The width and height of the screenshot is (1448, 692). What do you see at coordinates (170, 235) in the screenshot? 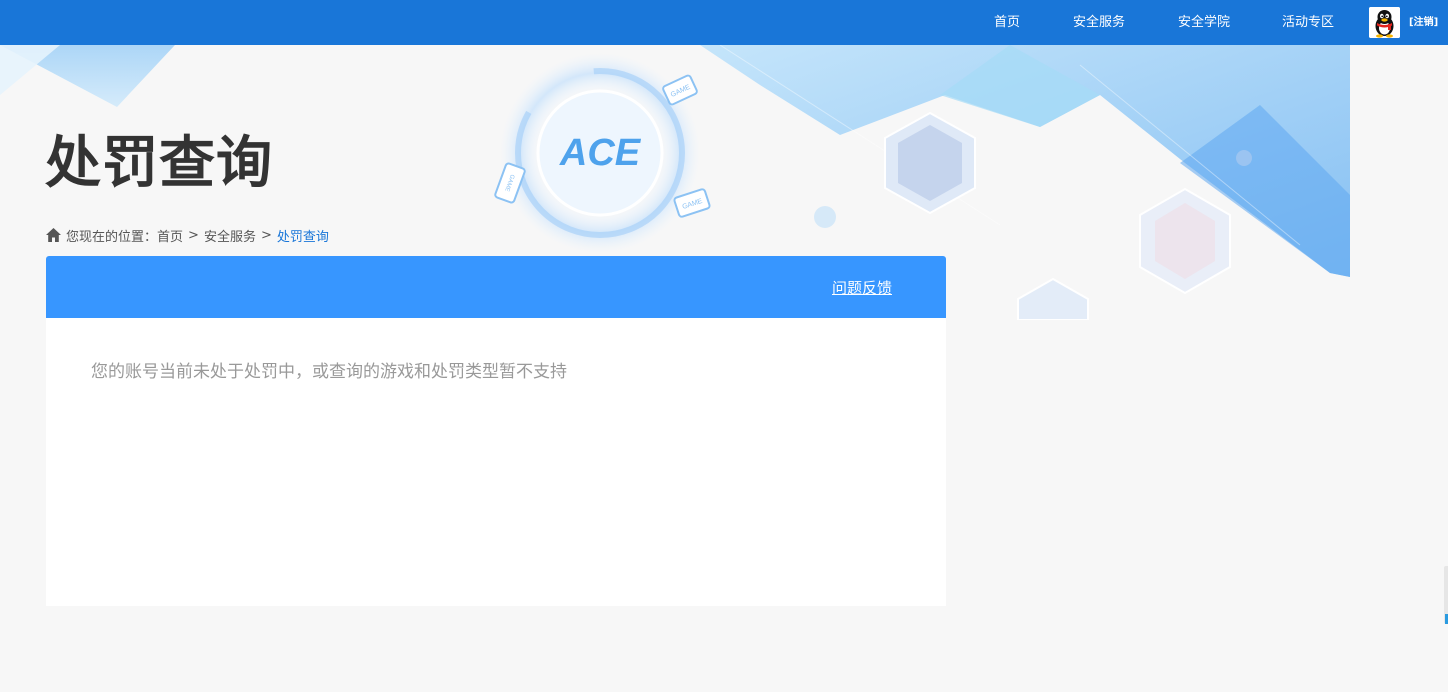
I see `breadcrumb-item-home: 首页` at bounding box center [170, 235].